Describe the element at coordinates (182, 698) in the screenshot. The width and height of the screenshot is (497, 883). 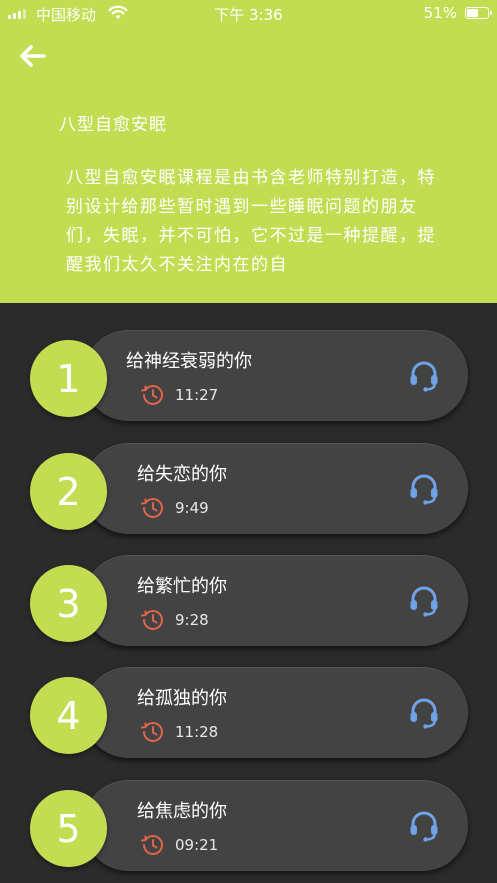
I see `track-title: 给孤独的你` at that location.